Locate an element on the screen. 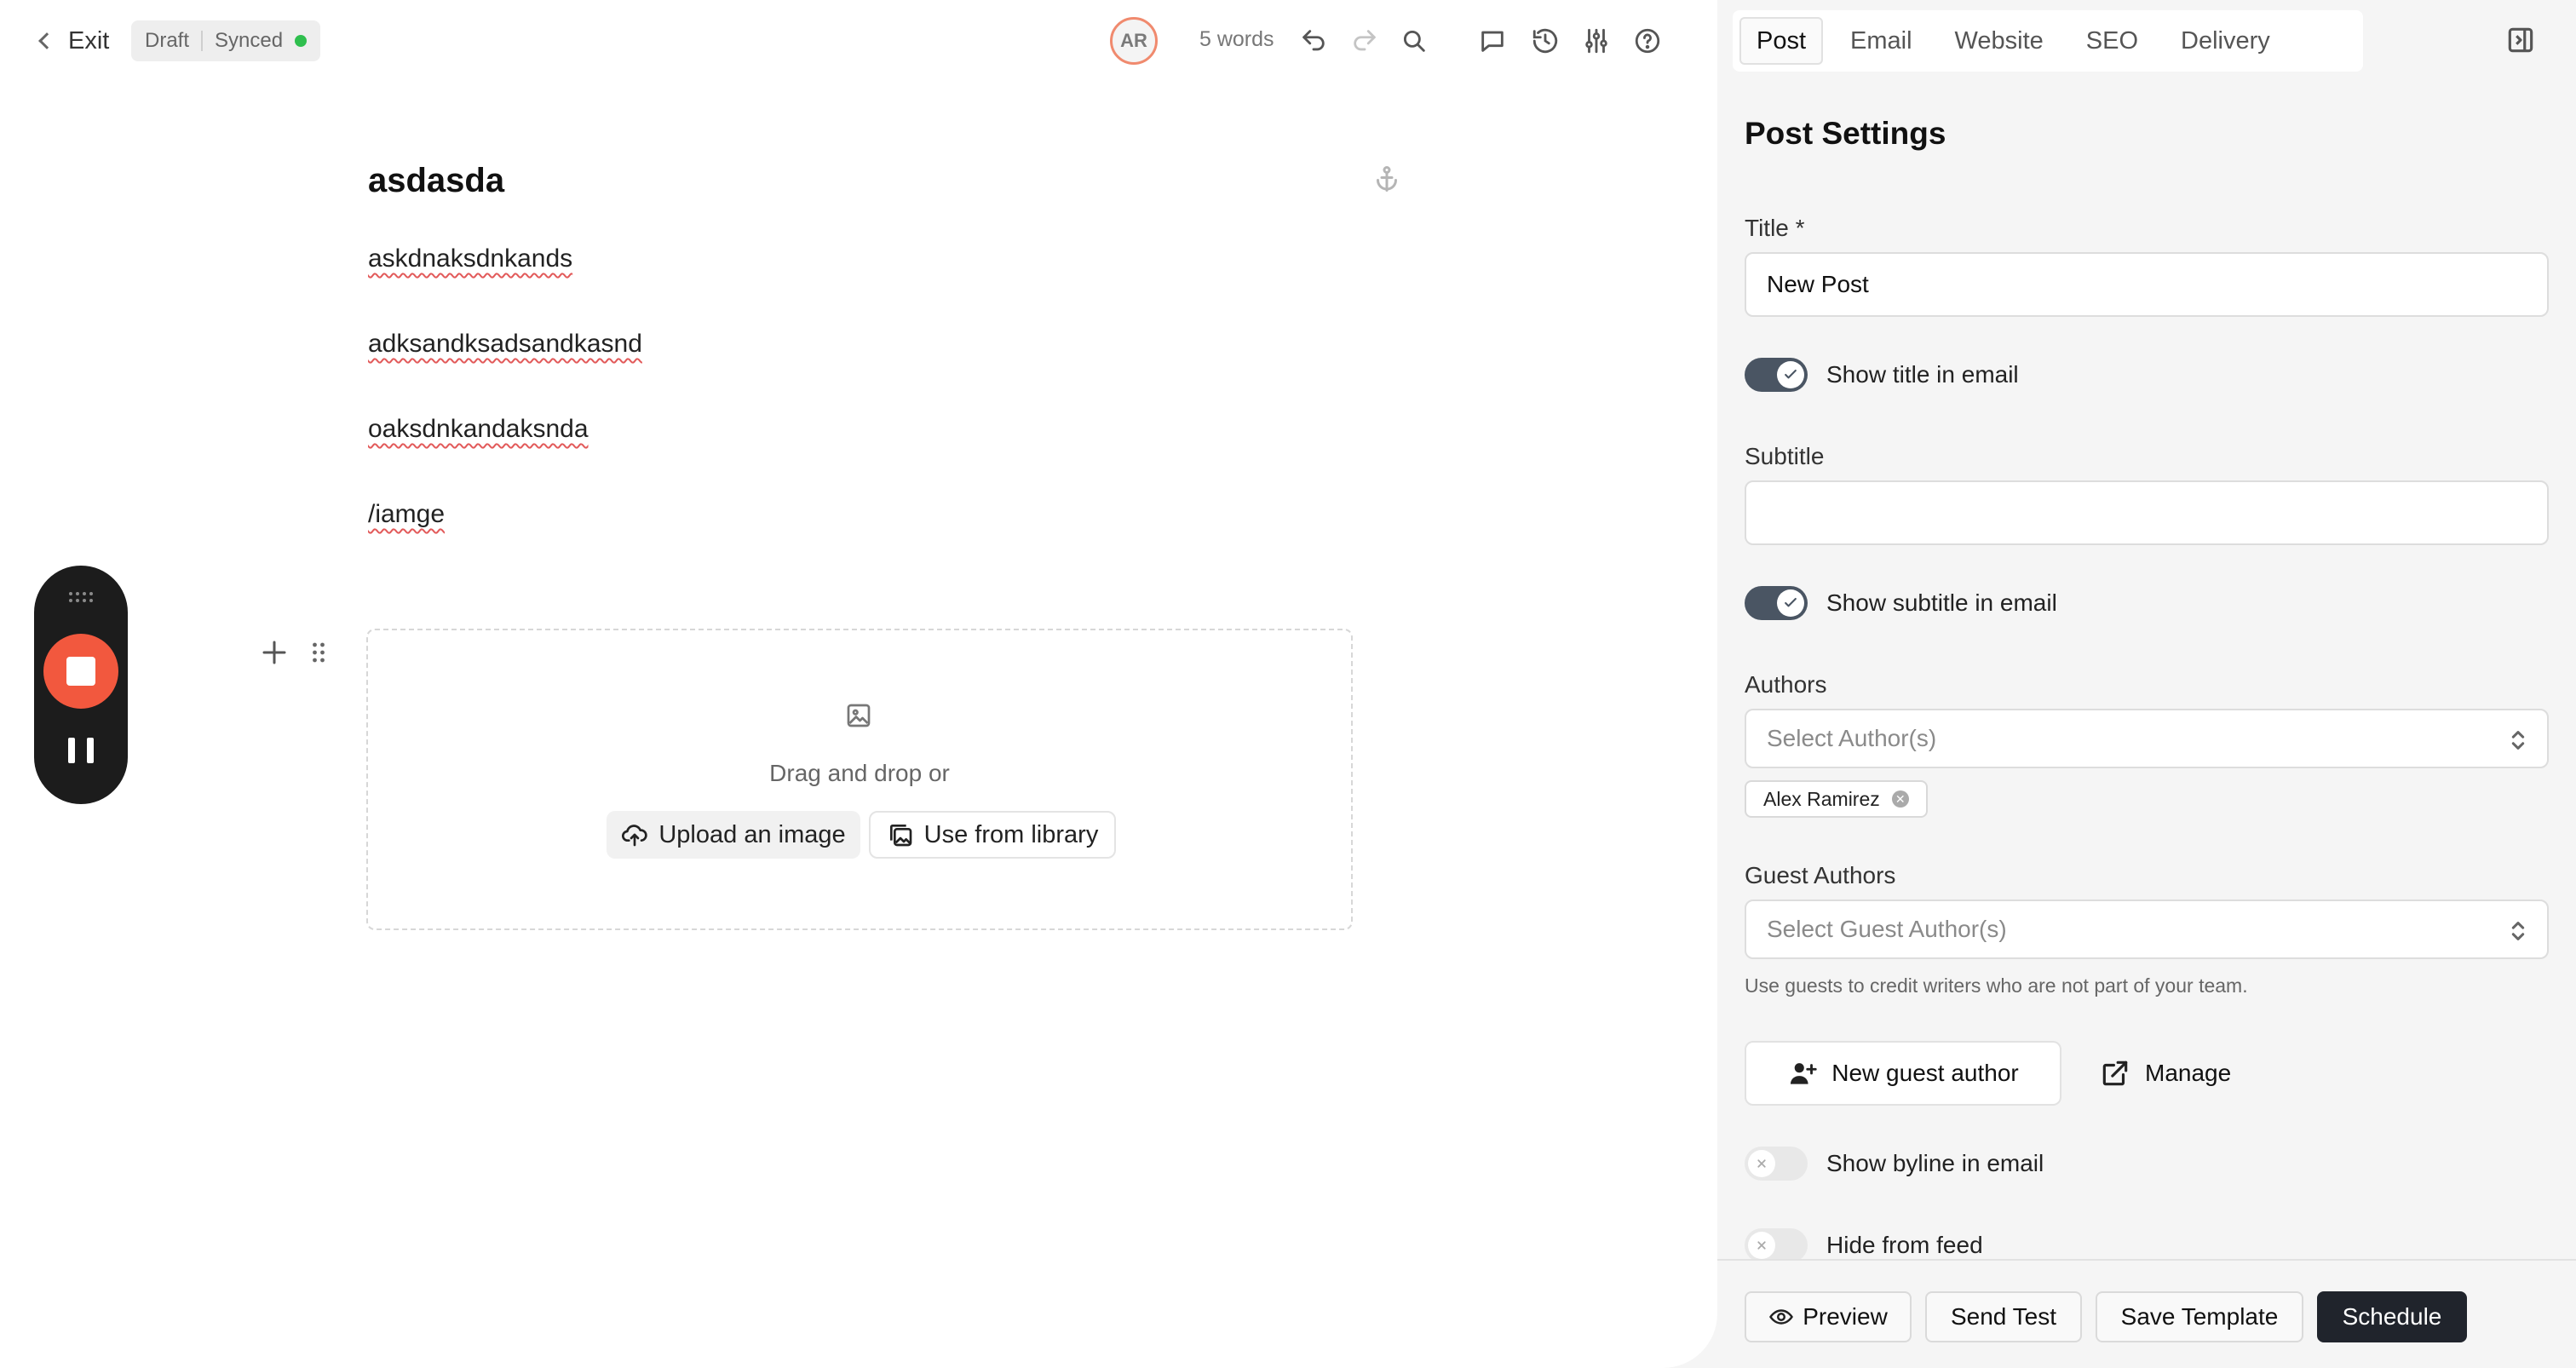  title-input is located at coordinates (2147, 284).